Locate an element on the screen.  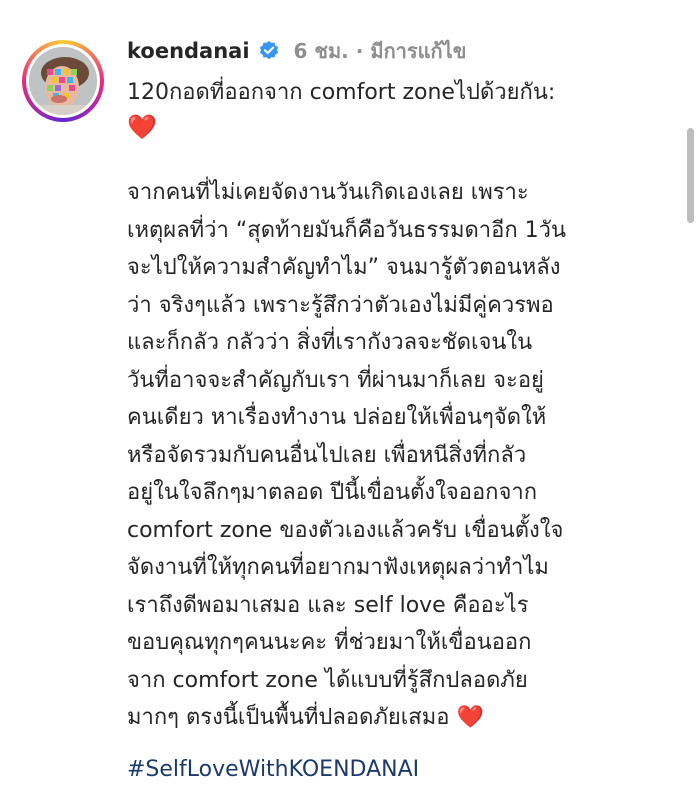
avatar-border is located at coordinates (63, 81).